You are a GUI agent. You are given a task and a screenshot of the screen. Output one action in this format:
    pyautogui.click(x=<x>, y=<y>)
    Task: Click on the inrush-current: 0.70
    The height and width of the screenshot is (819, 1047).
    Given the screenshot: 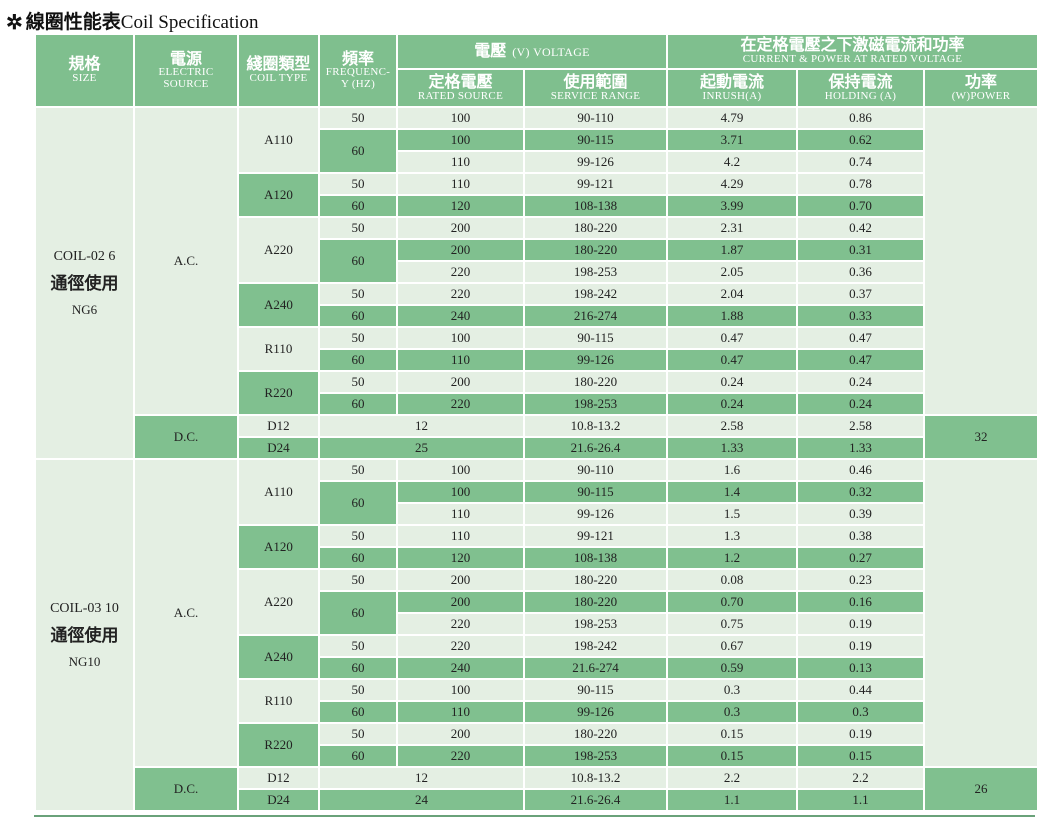 What is the action you would take?
    pyautogui.click(x=732, y=602)
    